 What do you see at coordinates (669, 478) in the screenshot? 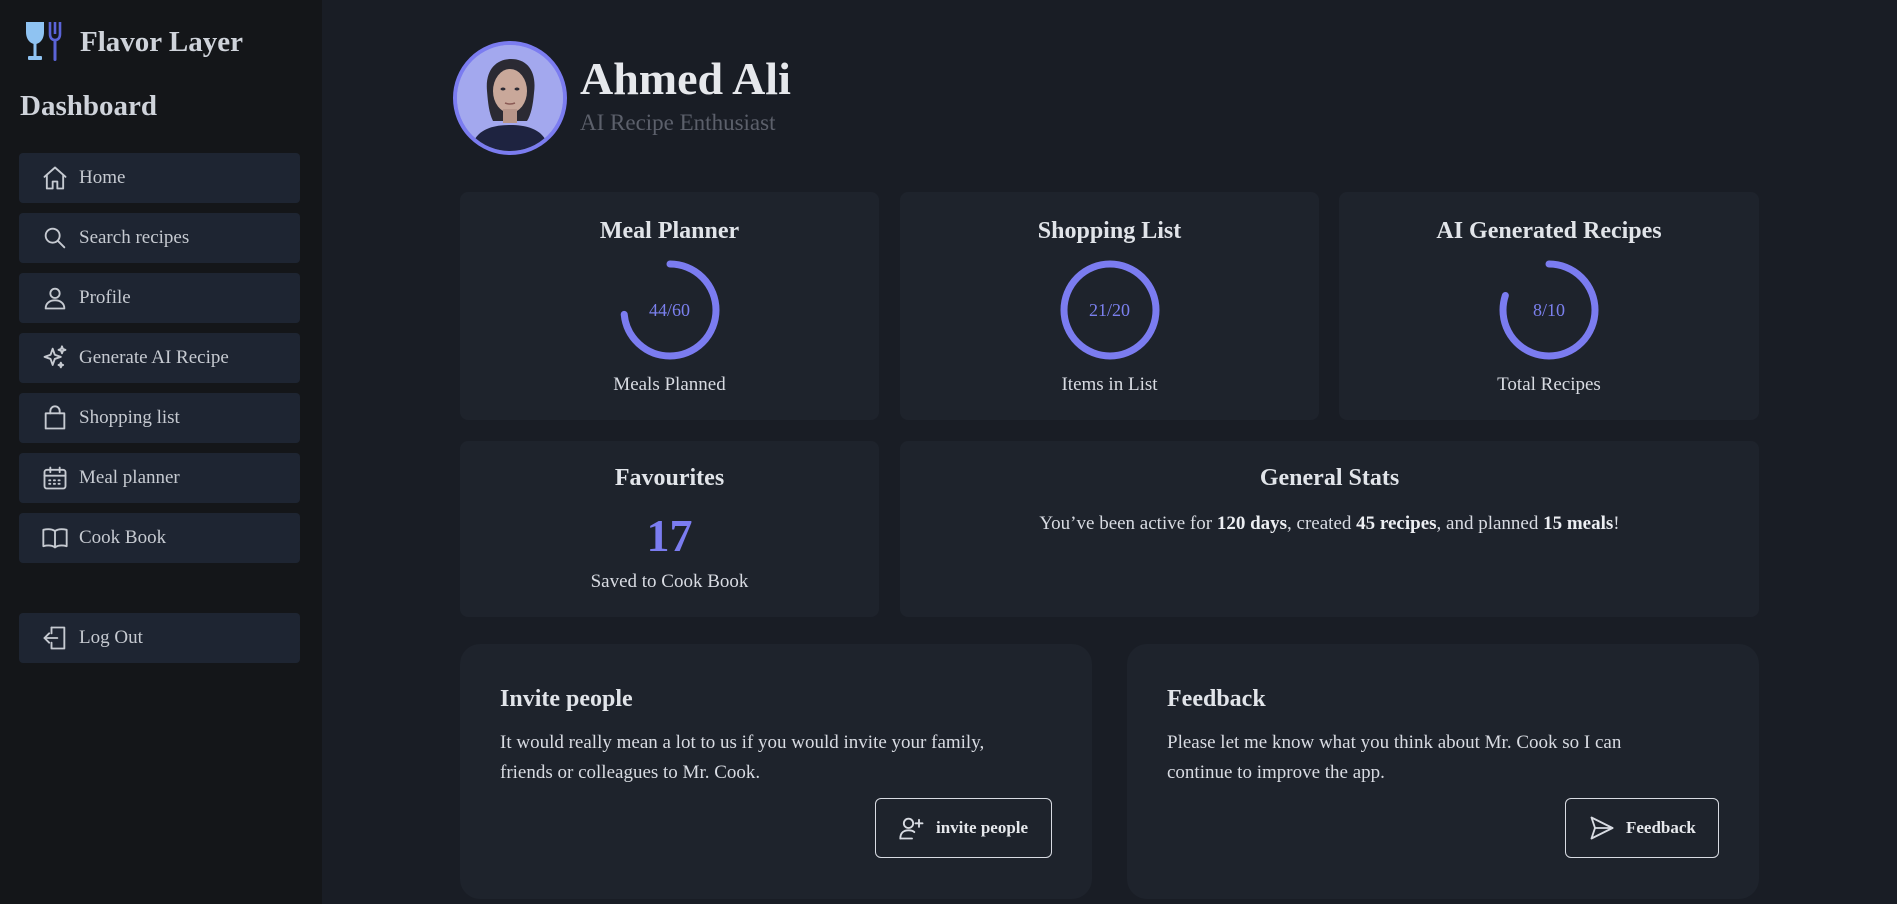
I see `card-title: Favourites` at bounding box center [669, 478].